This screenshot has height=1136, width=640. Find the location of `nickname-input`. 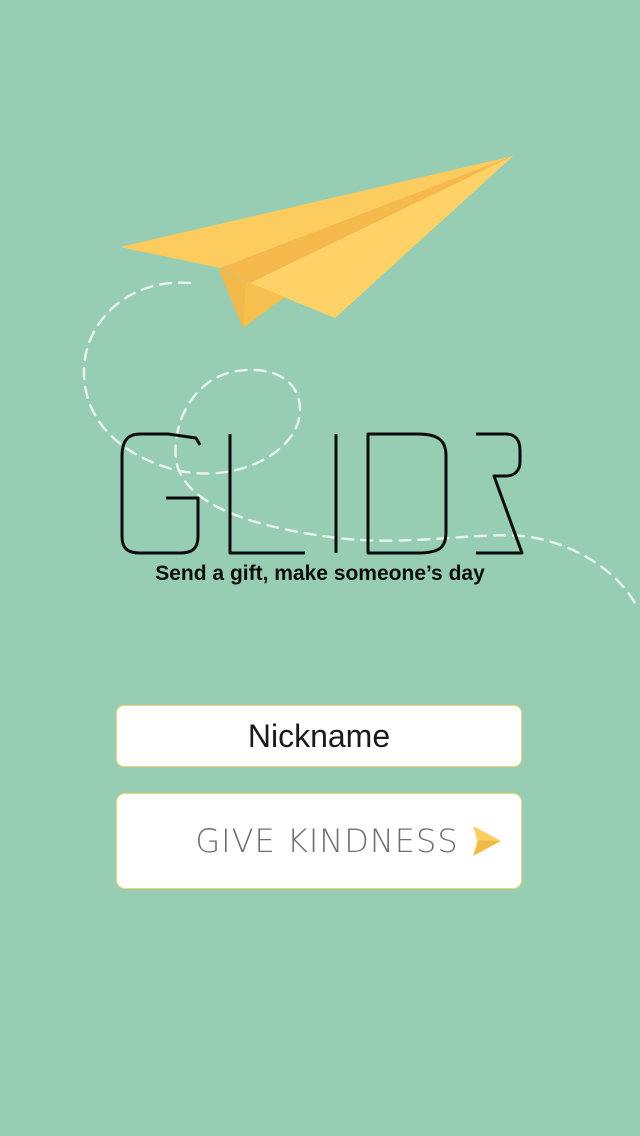

nickname-input is located at coordinates (319, 736).